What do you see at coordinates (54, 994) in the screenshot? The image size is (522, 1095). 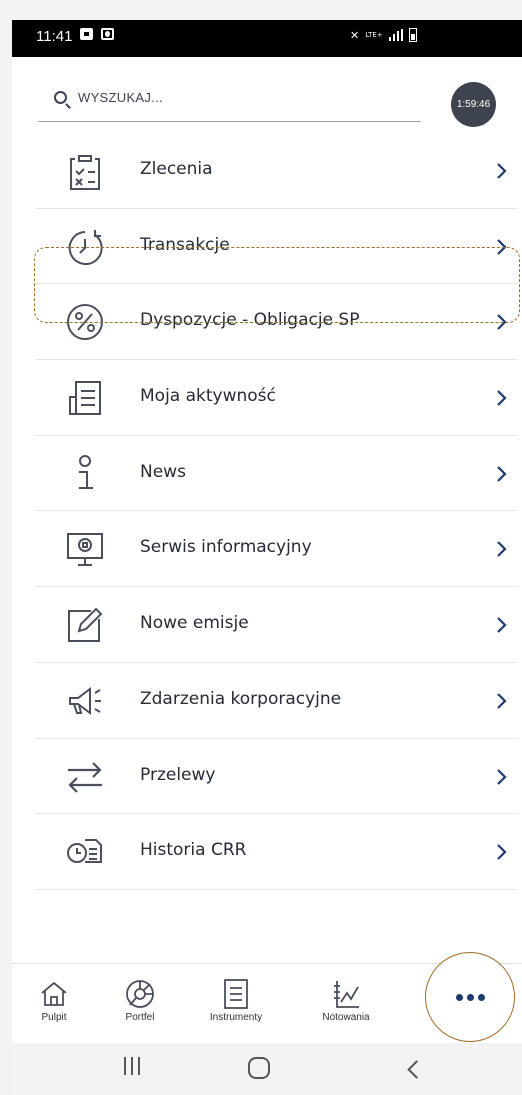 I see `home-icon` at bounding box center [54, 994].